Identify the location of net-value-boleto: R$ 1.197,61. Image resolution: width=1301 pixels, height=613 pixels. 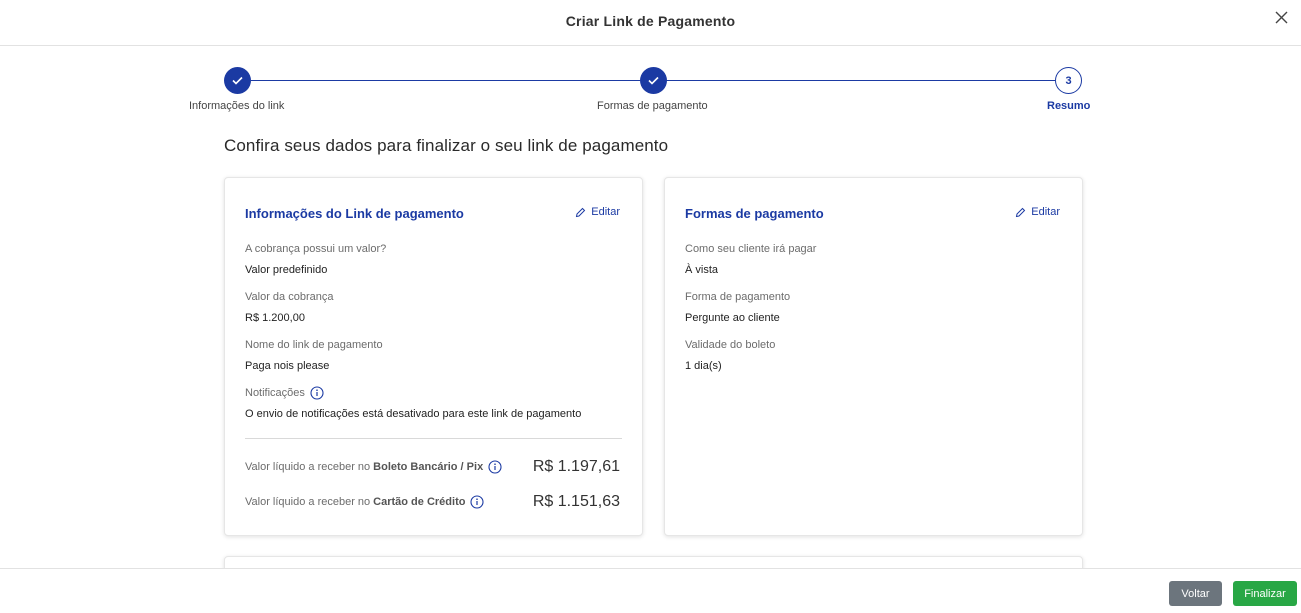
(576, 466).